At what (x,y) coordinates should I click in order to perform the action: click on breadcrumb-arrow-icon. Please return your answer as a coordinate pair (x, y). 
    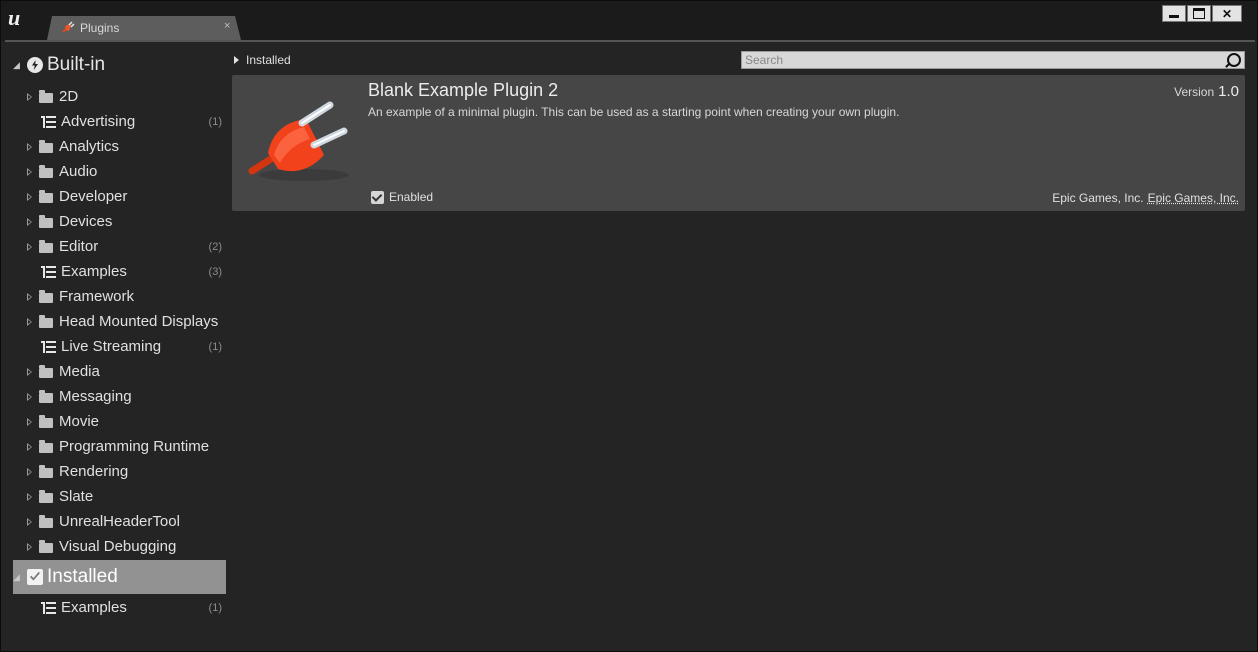
    Looking at the image, I should click on (236, 60).